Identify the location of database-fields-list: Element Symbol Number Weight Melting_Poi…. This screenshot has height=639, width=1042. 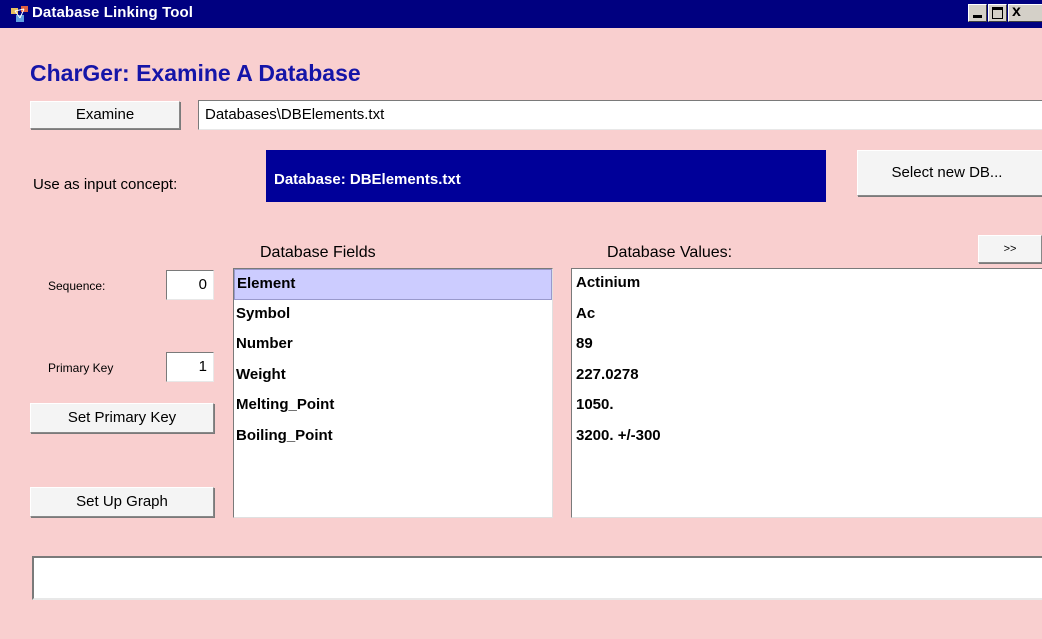
(393, 393).